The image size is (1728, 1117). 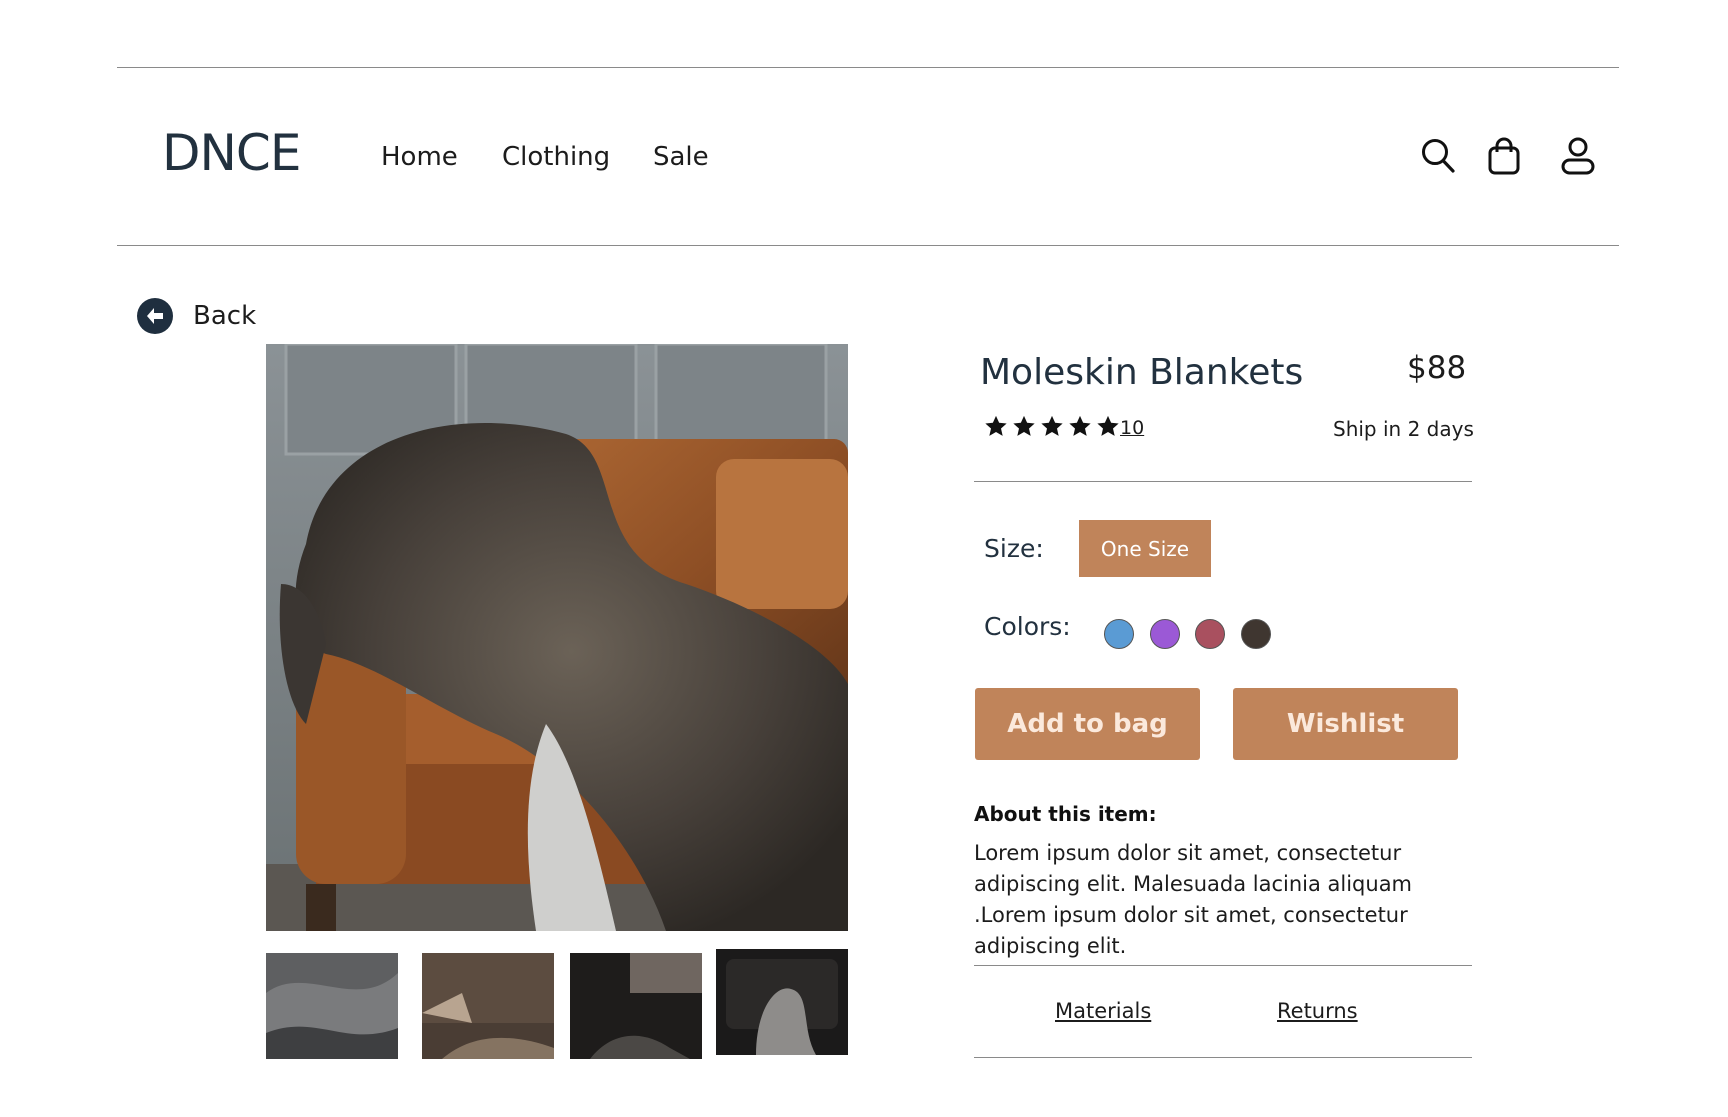 What do you see at coordinates (1027, 626) in the screenshot?
I see `colors-label: Colors:` at bounding box center [1027, 626].